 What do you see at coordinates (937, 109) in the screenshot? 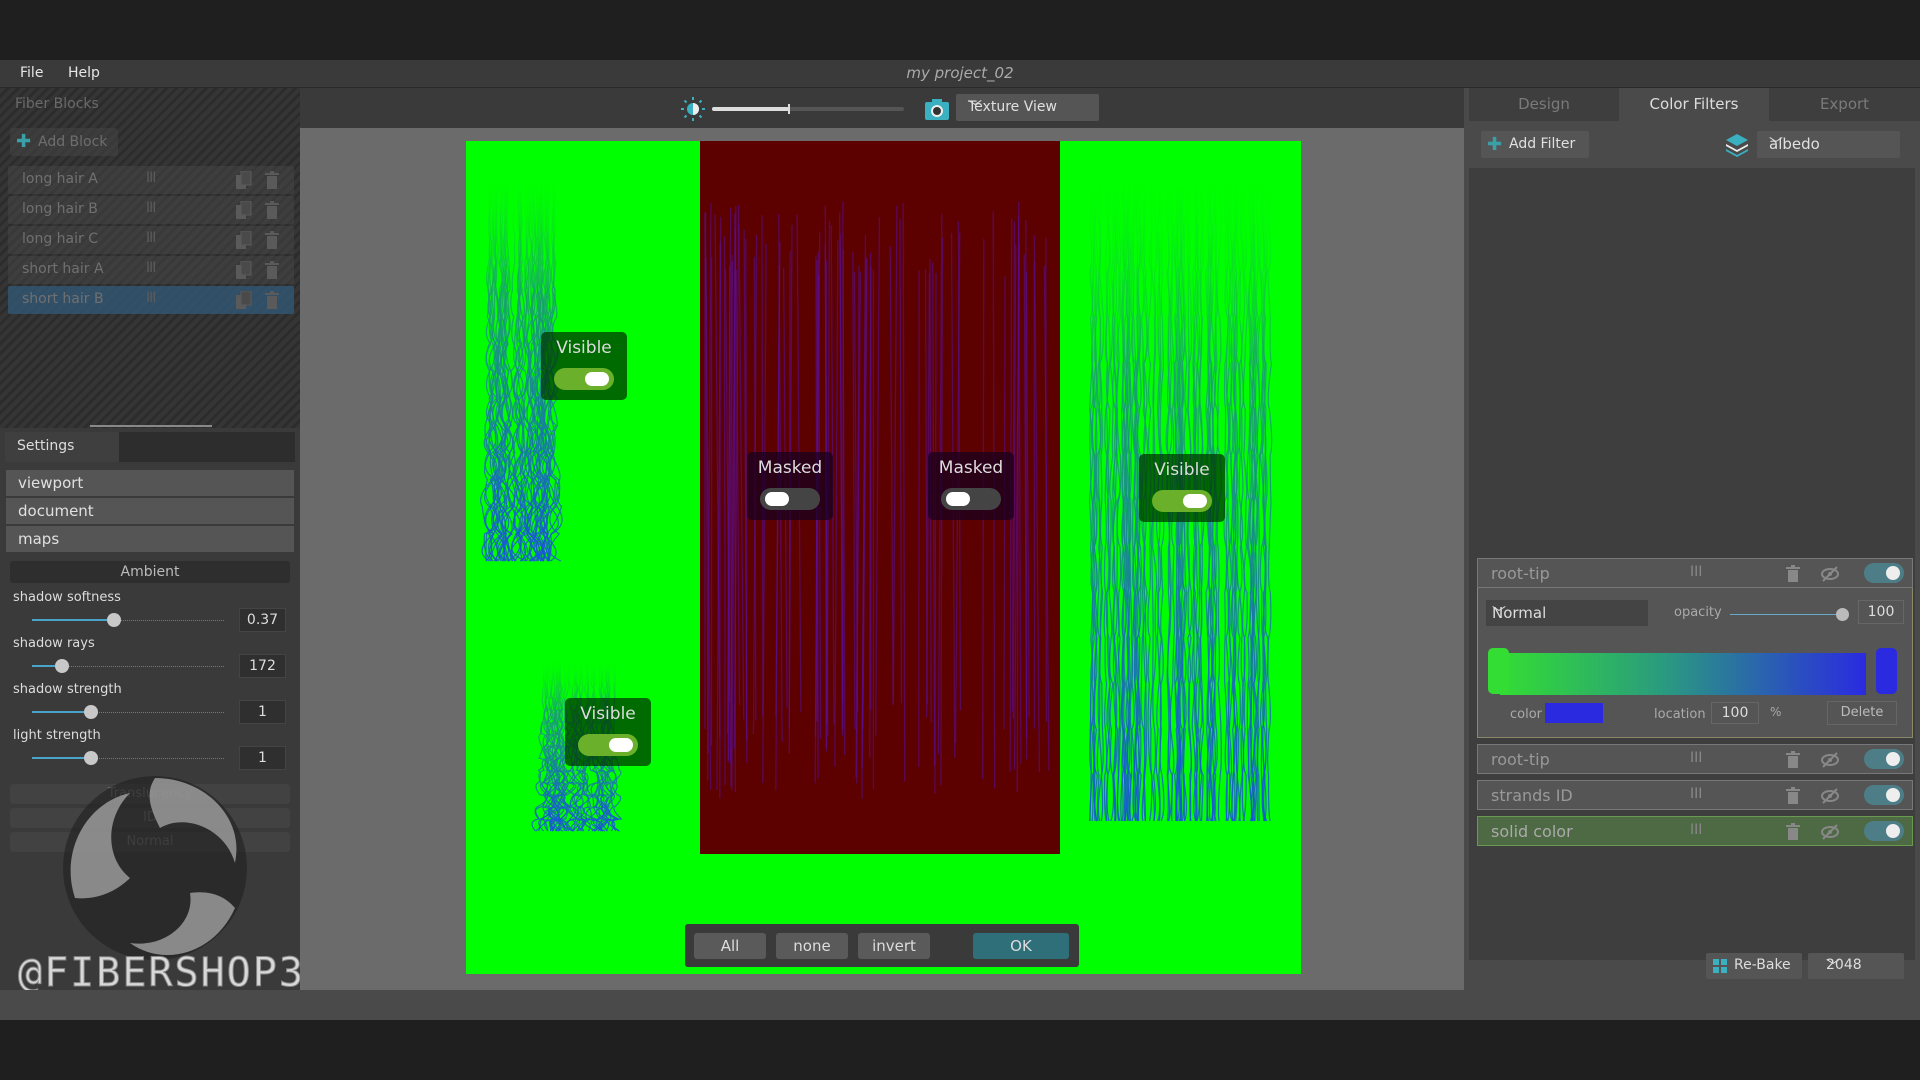
I see `camera-icon` at bounding box center [937, 109].